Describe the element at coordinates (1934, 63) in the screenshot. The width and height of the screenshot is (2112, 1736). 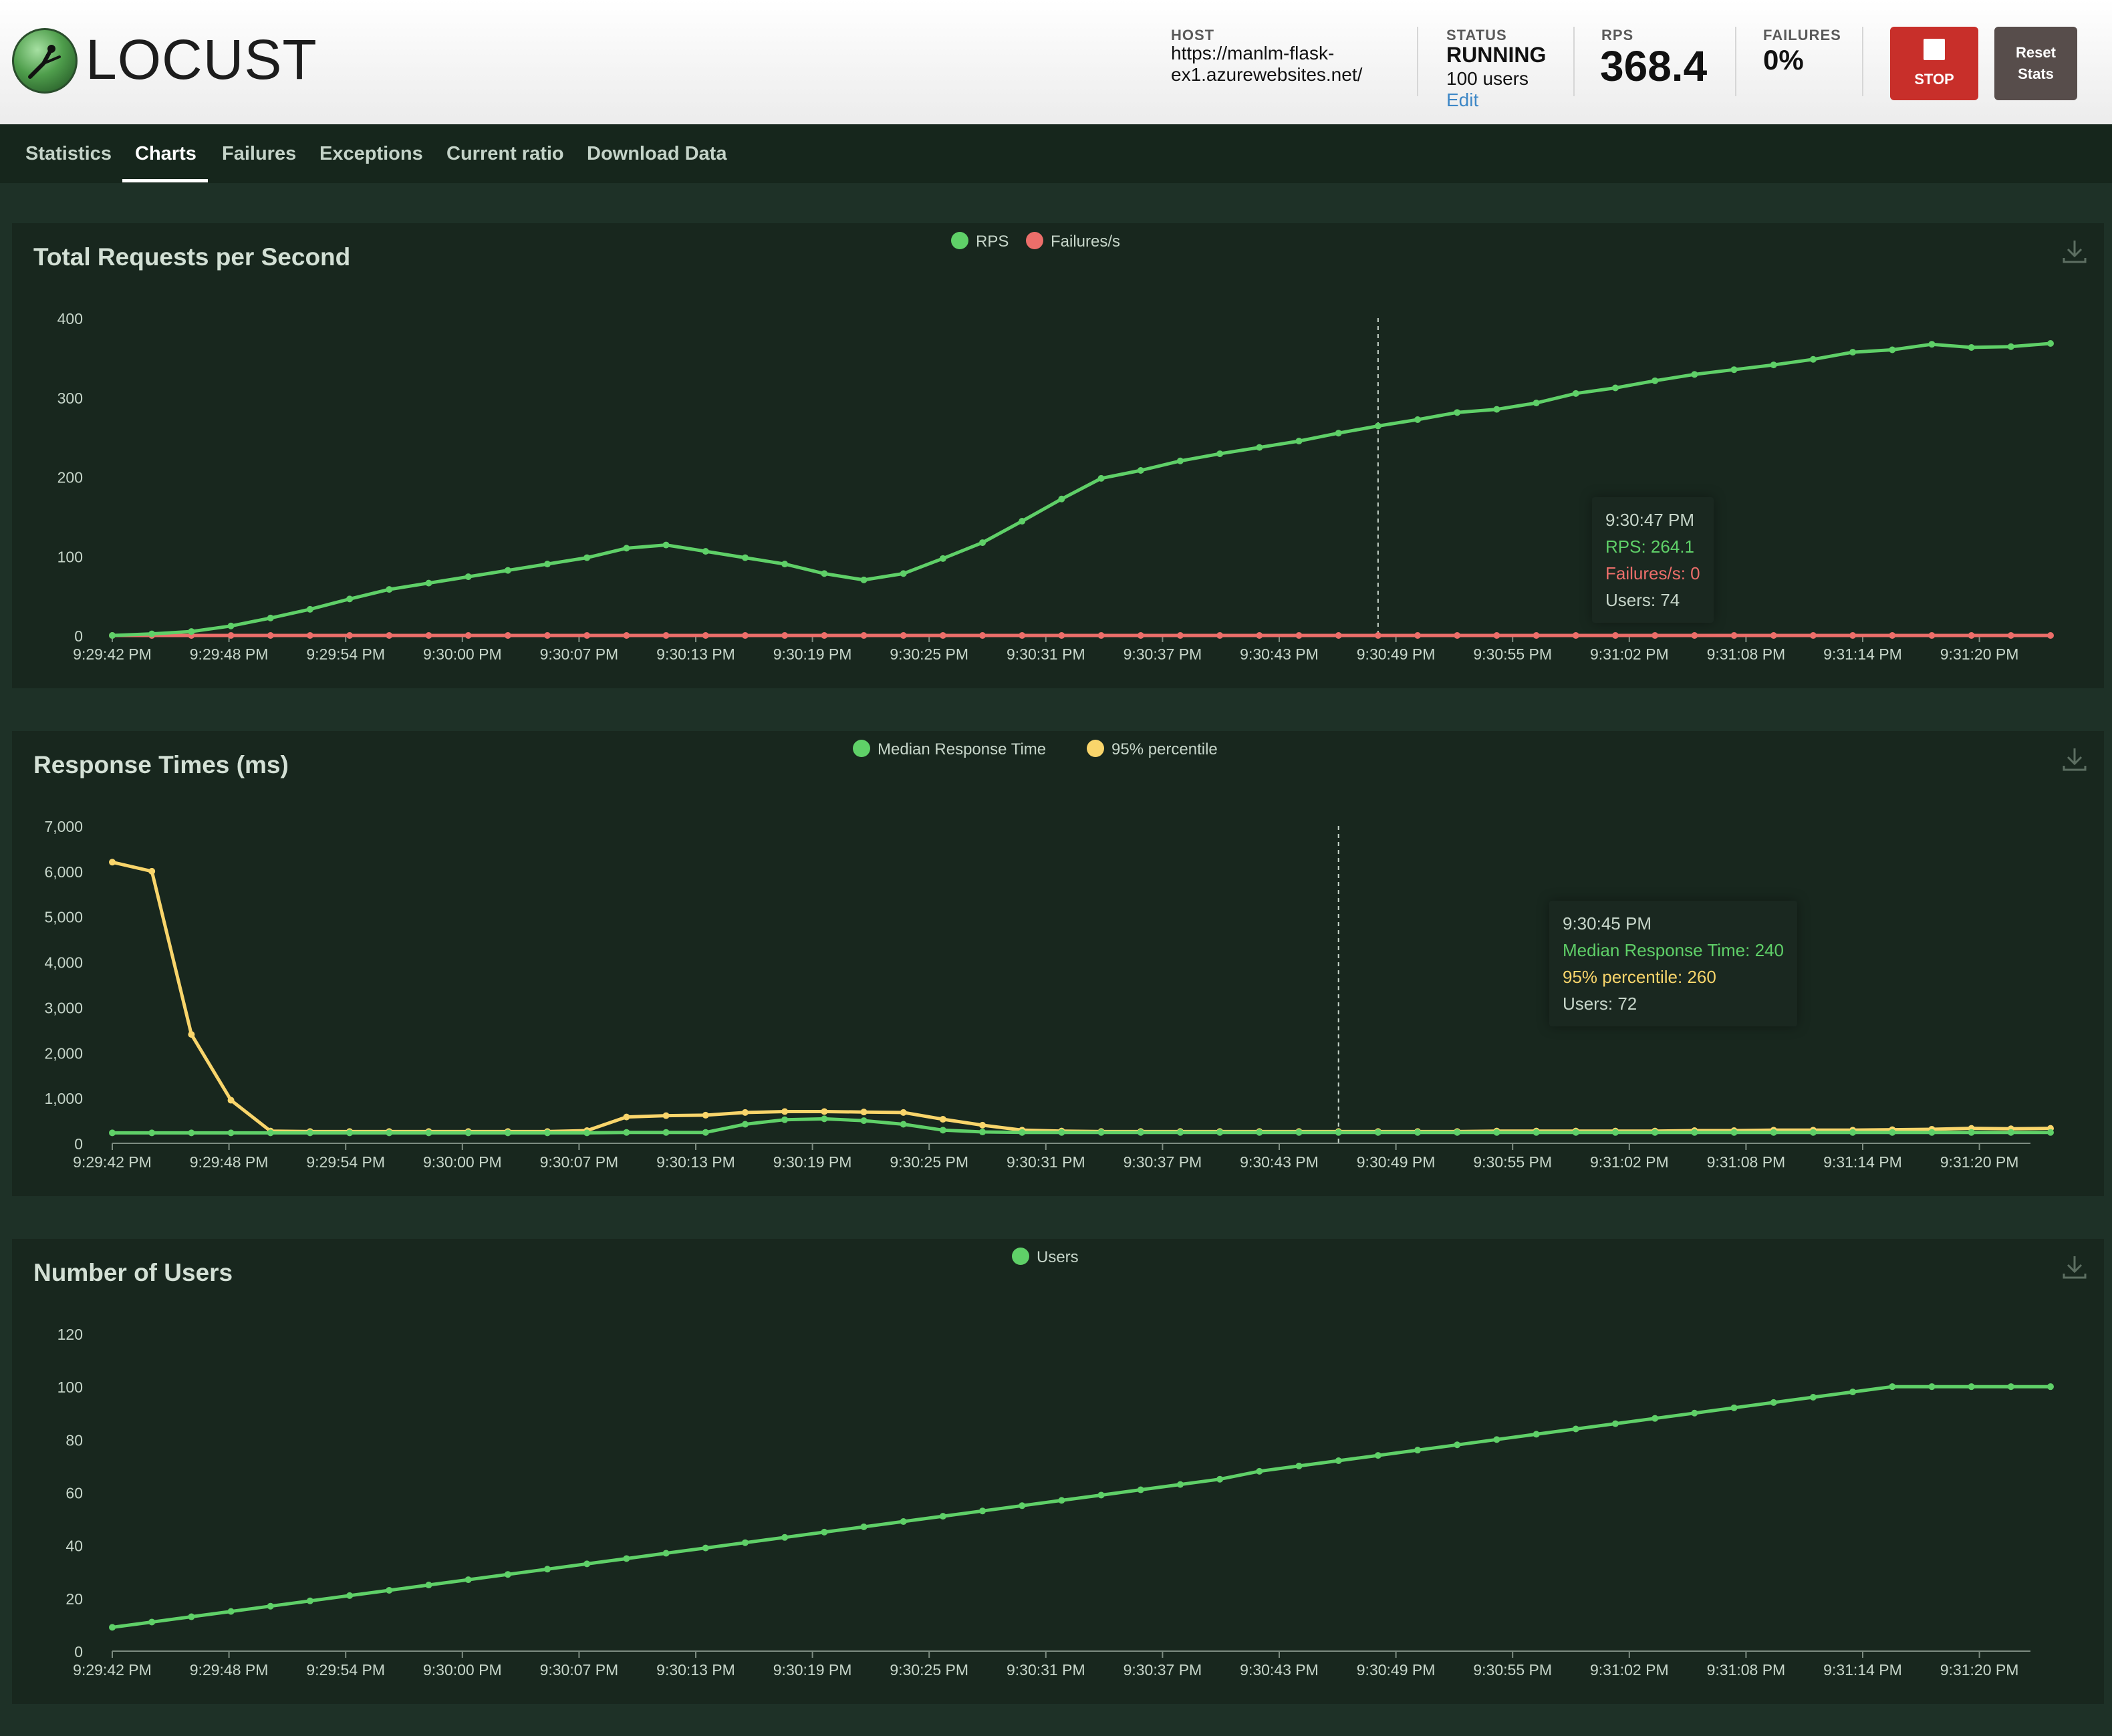
I see `stop-button: STOP` at that location.